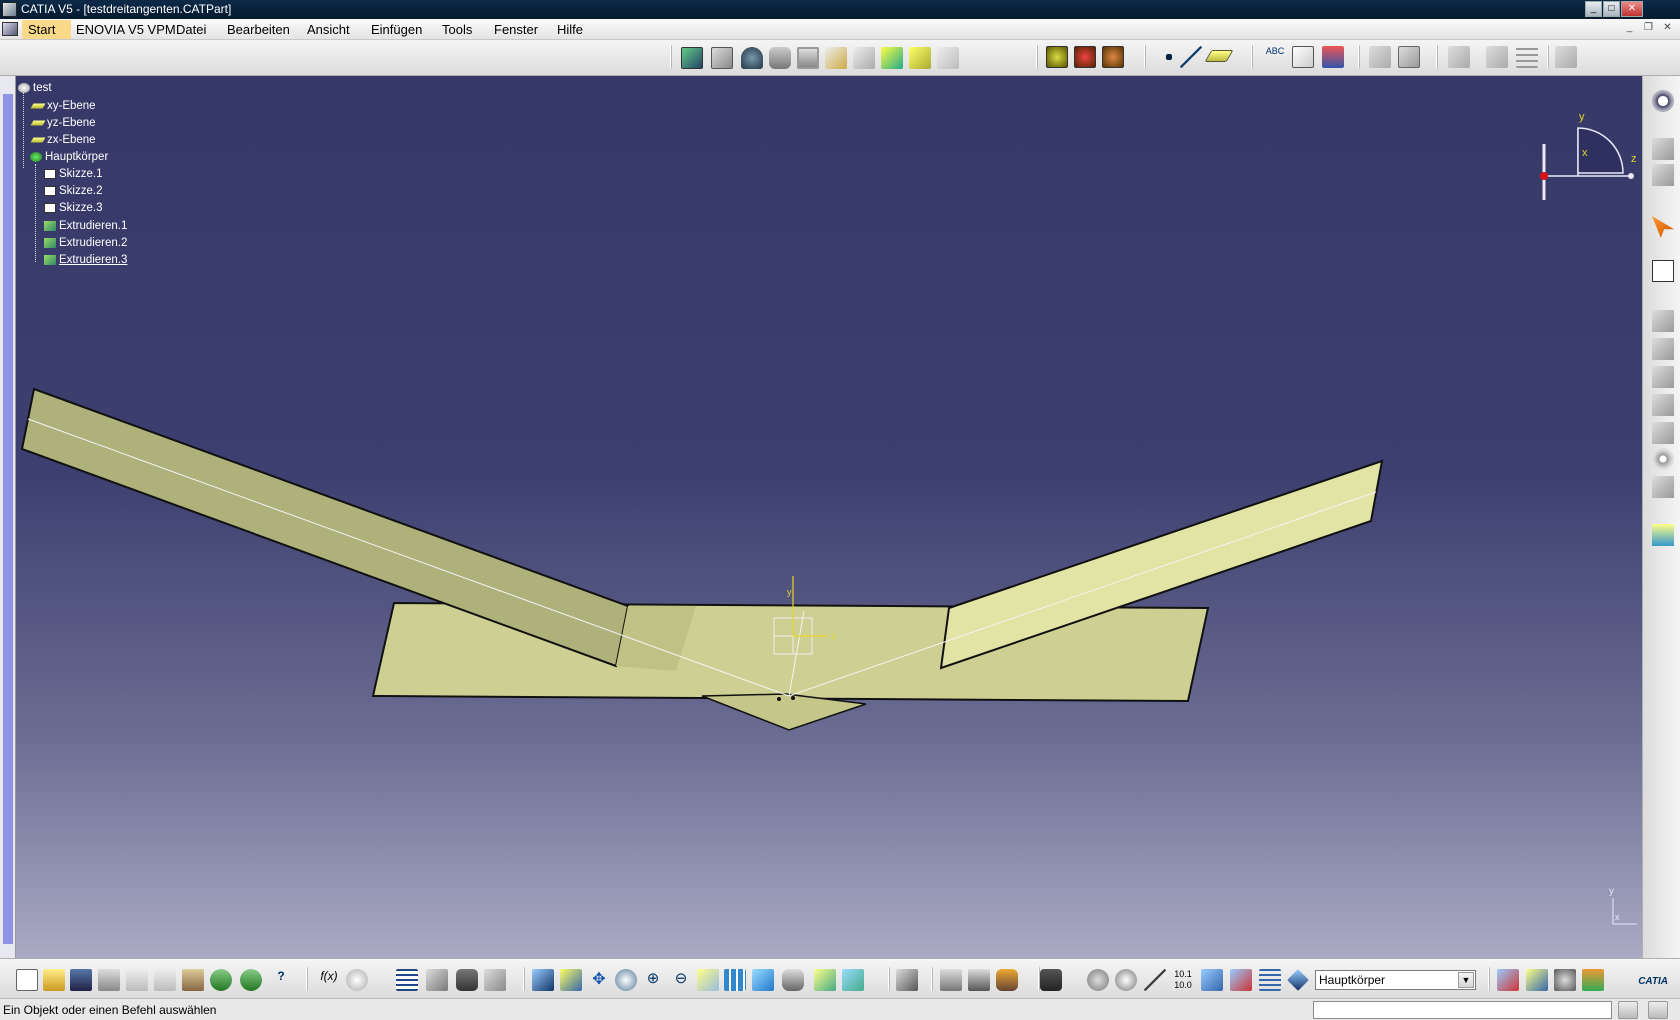 This screenshot has width=1680, height=1020. Describe the element at coordinates (1667, 29) in the screenshot. I see `doc-close-icon: ✕` at that location.